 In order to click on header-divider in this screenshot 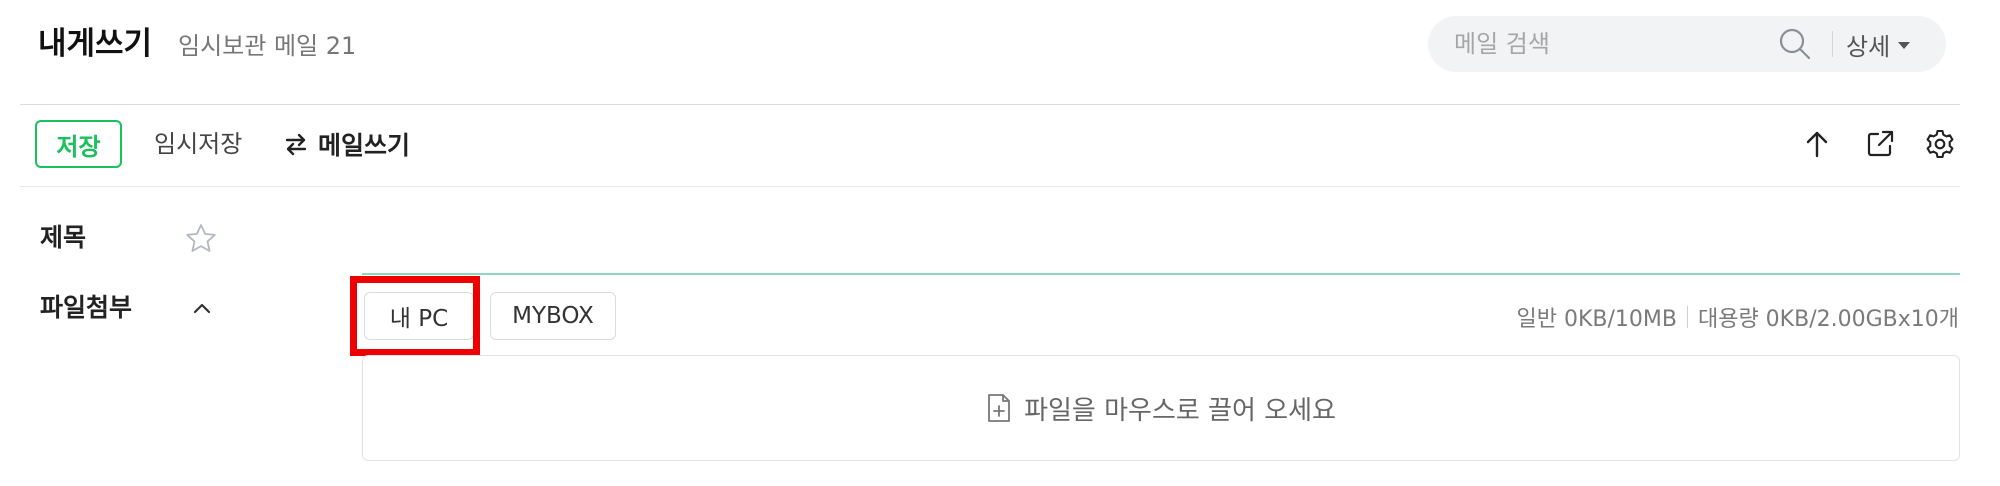, I will do `click(990, 104)`.